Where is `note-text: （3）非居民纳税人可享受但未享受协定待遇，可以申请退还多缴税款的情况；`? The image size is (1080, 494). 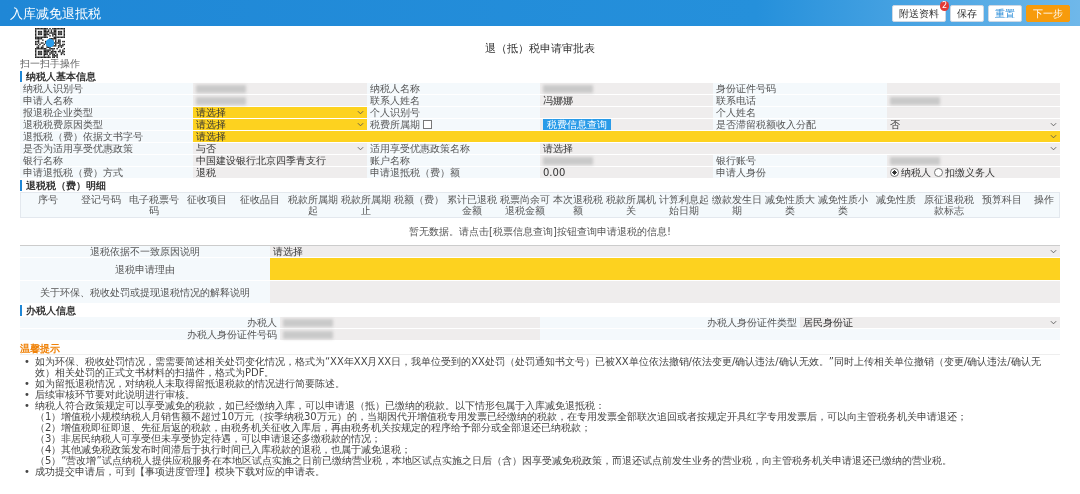
note-text: （3）非居民纳税人可享受但未享受协定待遇，可以申请退还多缴税款的情况； is located at coordinates (208, 438).